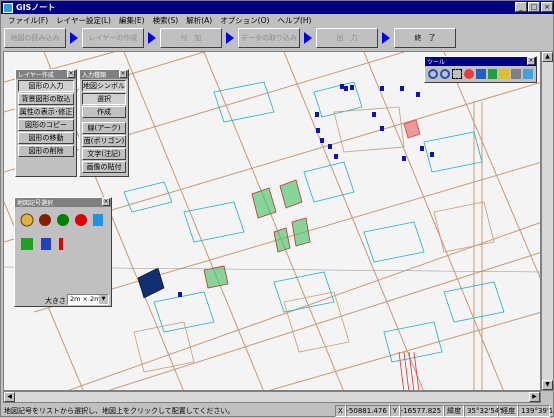  Describe the element at coordinates (516, 74) in the screenshot. I see `print-icon` at that location.